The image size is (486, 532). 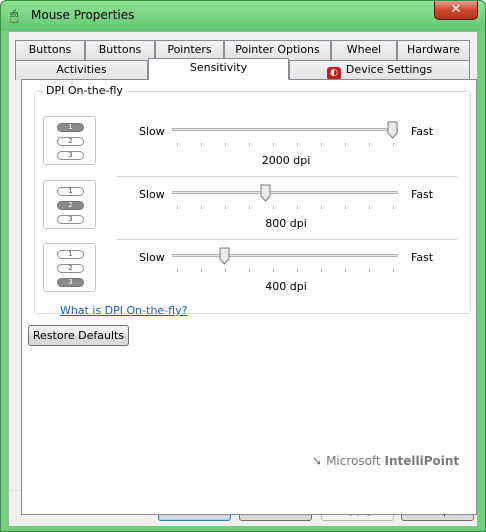 I want to click on dpi-slider-3-thumb, so click(x=224, y=256).